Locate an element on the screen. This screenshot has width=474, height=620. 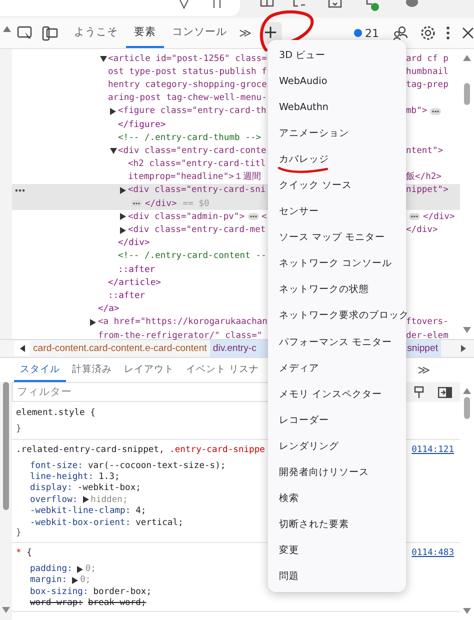
scroll-left-icon is located at coordinates (22, 348).